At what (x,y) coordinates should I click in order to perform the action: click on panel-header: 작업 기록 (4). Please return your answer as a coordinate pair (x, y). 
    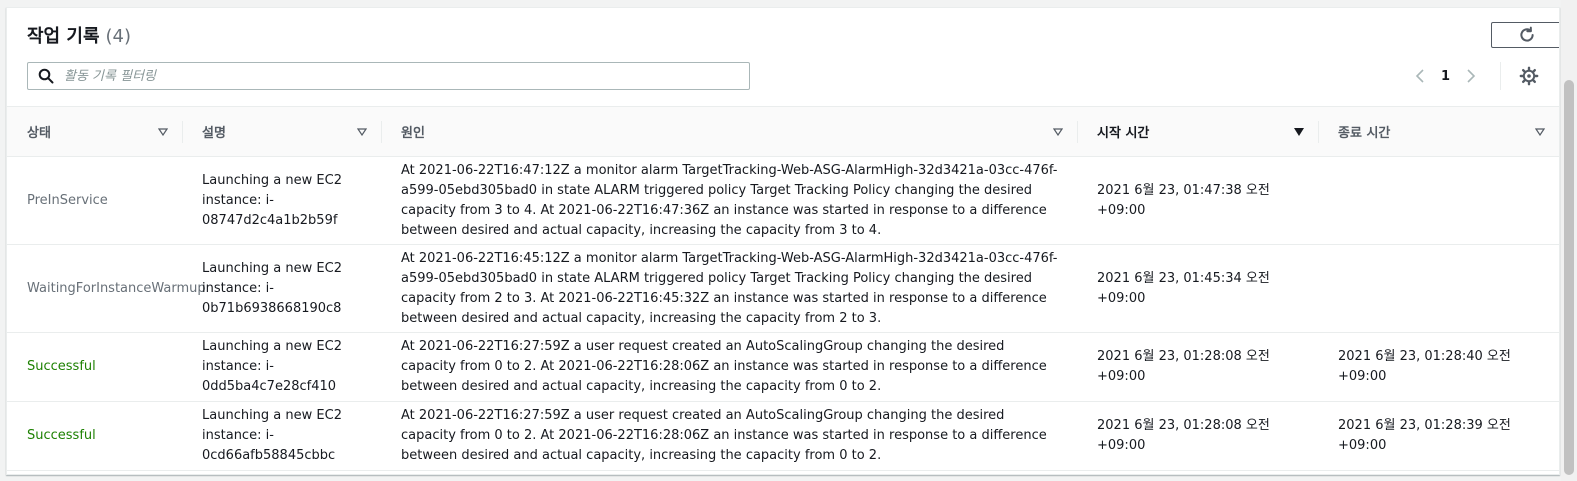
    Looking at the image, I should click on (79, 35).